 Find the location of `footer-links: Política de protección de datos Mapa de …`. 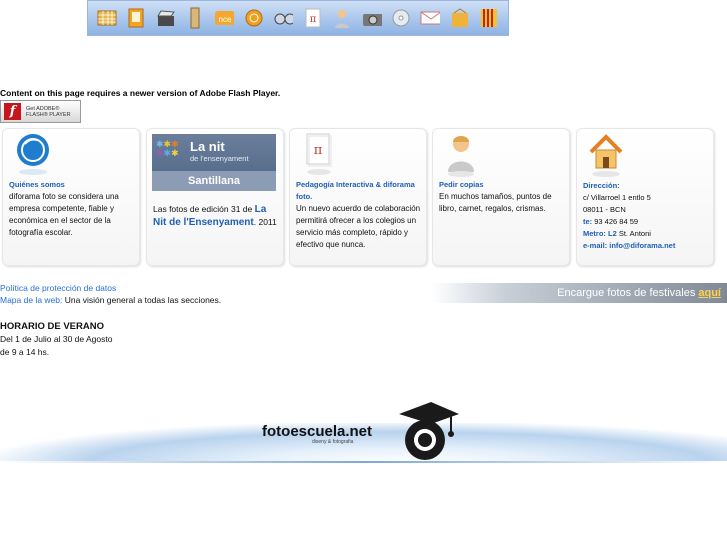

footer-links: Política de protección de datos Mapa de … is located at coordinates (110, 294).